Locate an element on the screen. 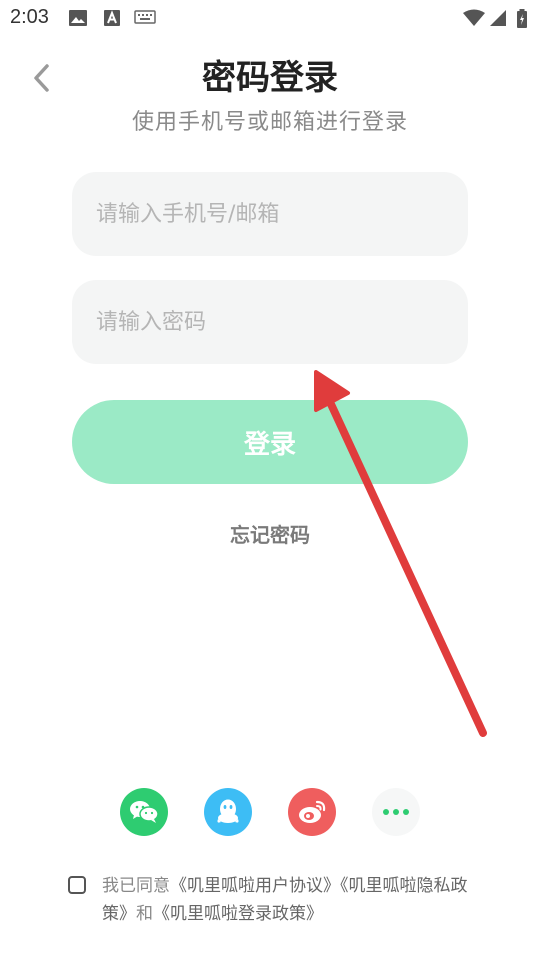 Image resolution: width=540 pixels, height=960 pixels. wechat-icon is located at coordinates (144, 812).